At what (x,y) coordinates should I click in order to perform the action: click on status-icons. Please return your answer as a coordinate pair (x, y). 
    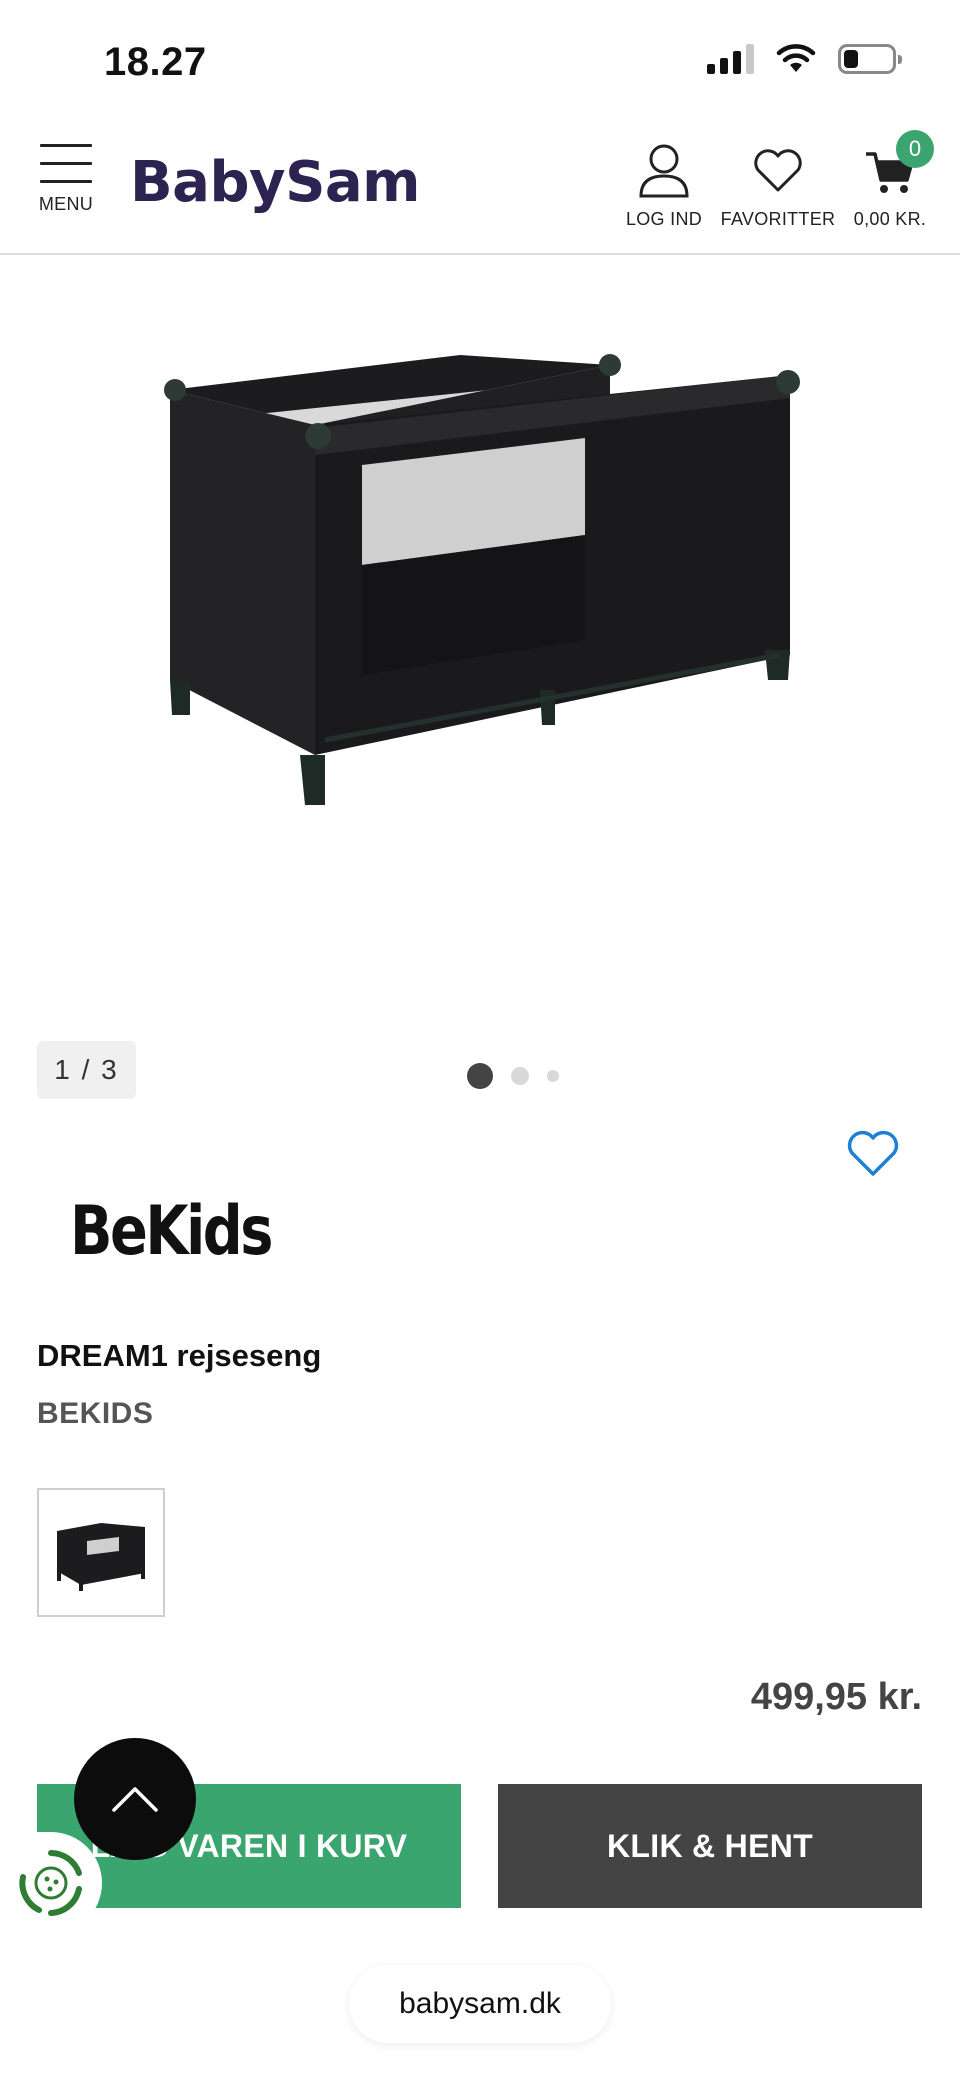
    Looking at the image, I should click on (804, 59).